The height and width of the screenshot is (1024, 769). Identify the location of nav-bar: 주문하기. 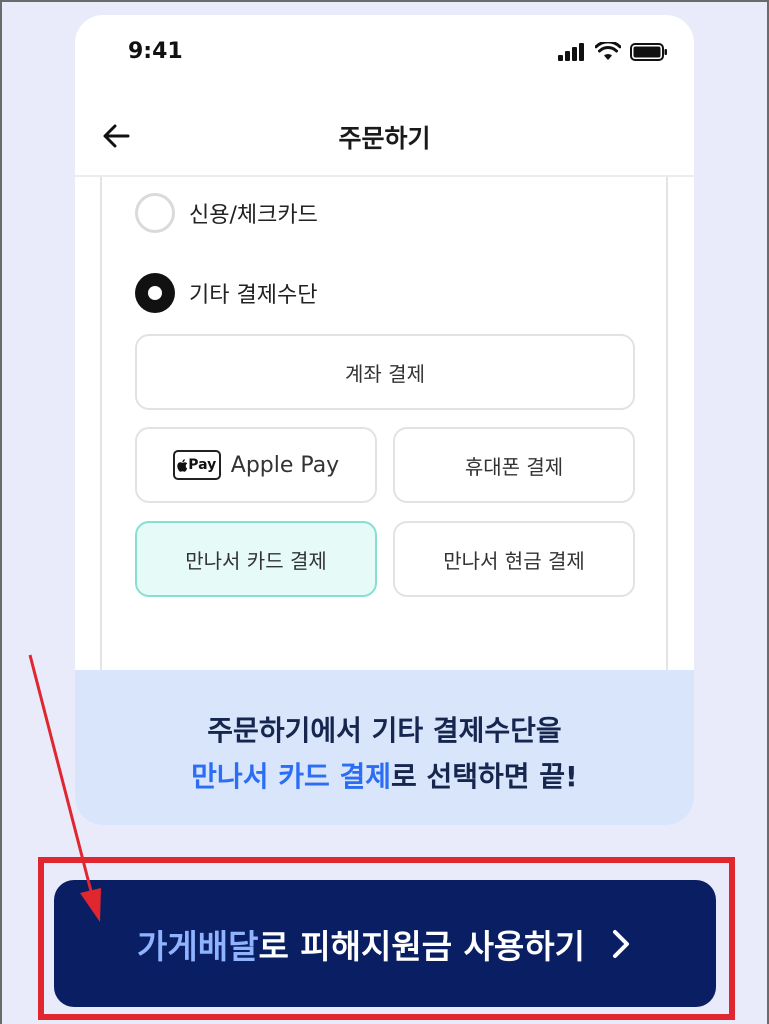
(384, 134).